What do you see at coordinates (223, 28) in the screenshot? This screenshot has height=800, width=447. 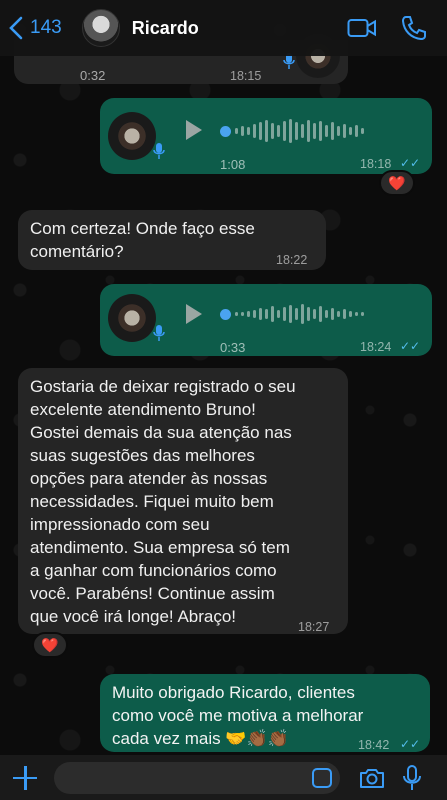 I see `chat-header: 143 Ricardo` at bounding box center [223, 28].